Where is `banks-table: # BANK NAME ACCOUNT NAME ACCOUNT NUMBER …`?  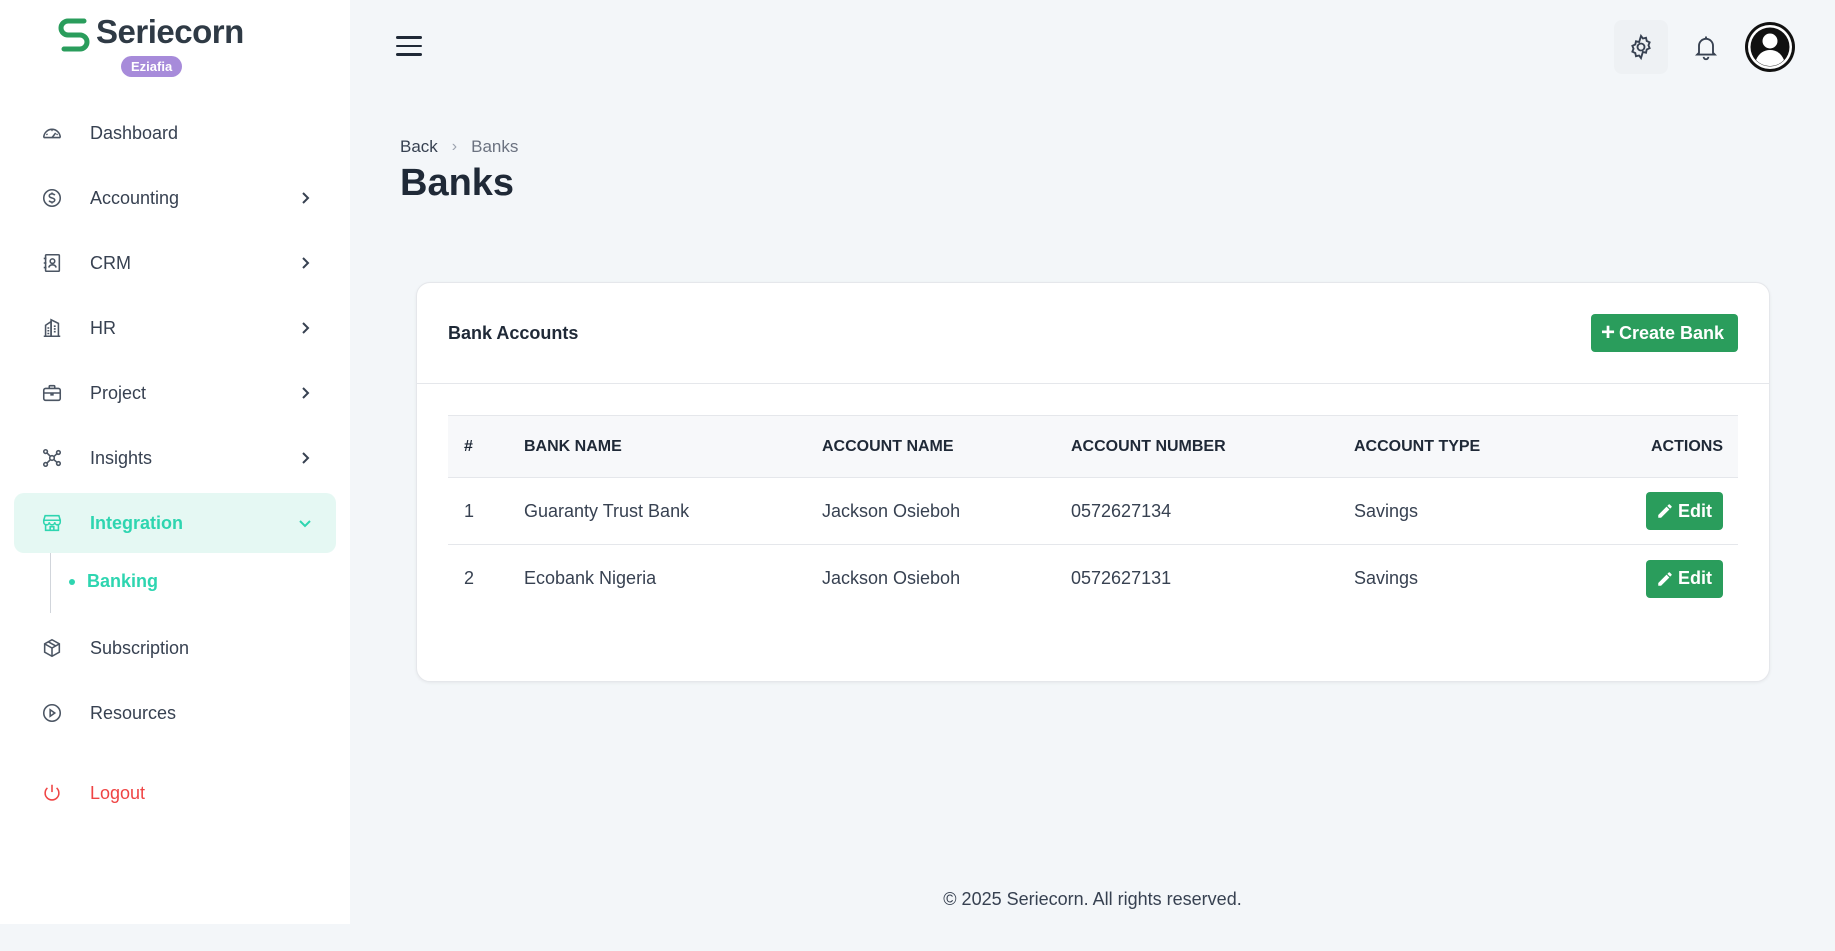 banks-table: # BANK NAME ACCOUNT NAME ACCOUNT NUMBER … is located at coordinates (1093, 513).